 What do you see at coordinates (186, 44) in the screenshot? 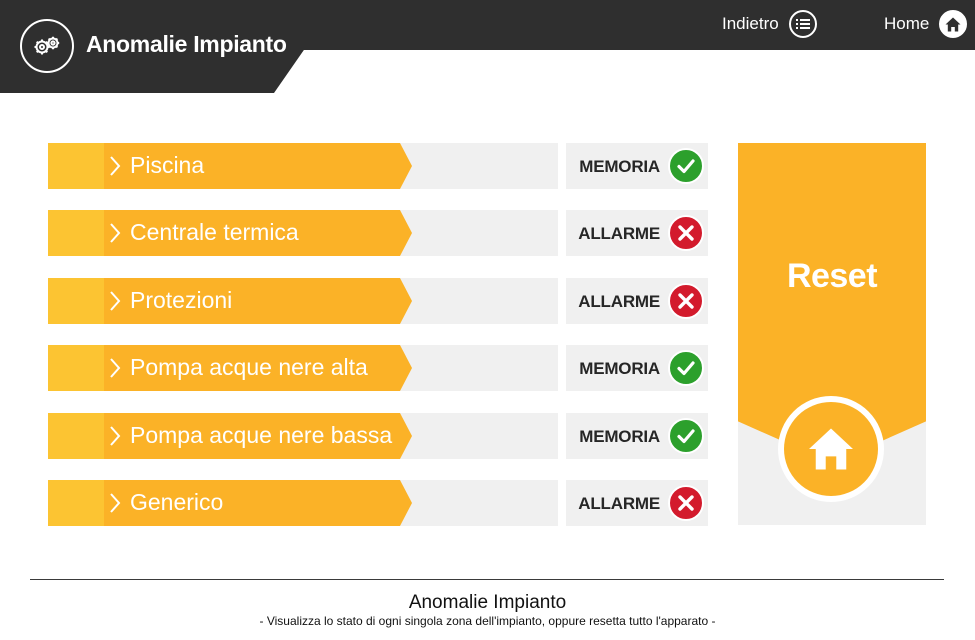
I see `page-title: Anomalie Impianto` at bounding box center [186, 44].